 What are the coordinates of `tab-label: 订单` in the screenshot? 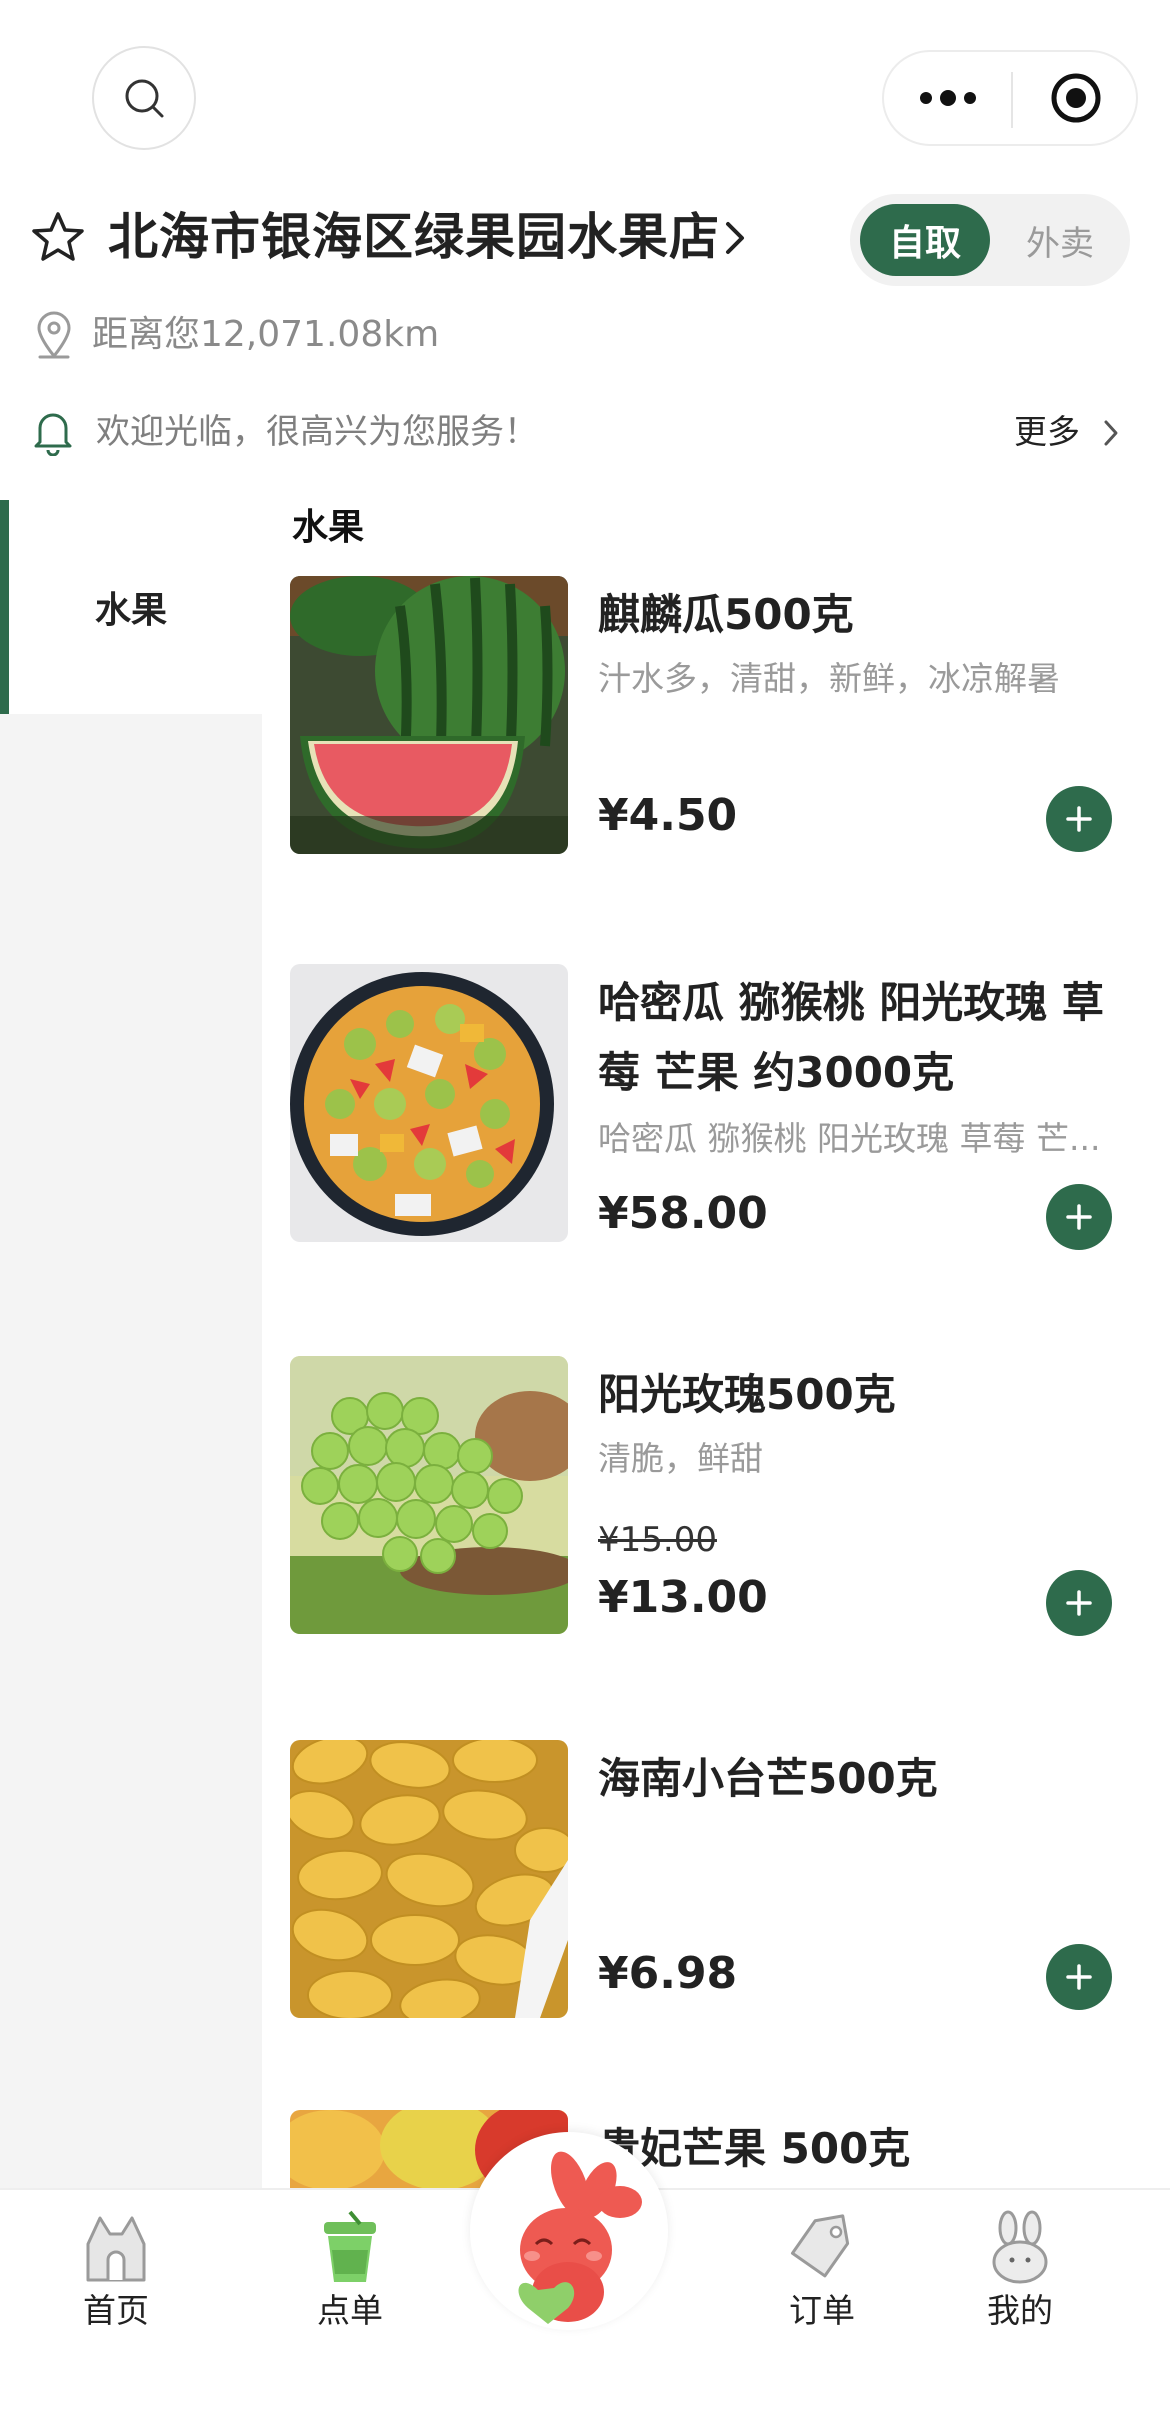 It's located at (822, 2310).